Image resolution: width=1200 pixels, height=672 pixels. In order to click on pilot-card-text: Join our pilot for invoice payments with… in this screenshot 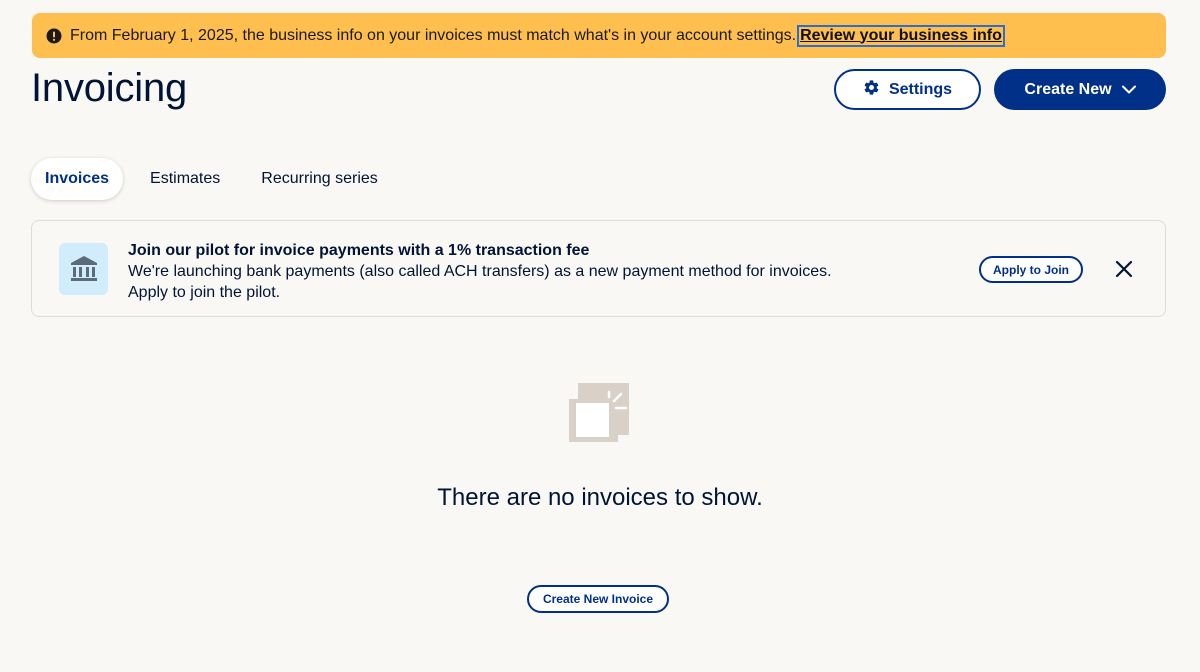, I will do `click(518, 271)`.